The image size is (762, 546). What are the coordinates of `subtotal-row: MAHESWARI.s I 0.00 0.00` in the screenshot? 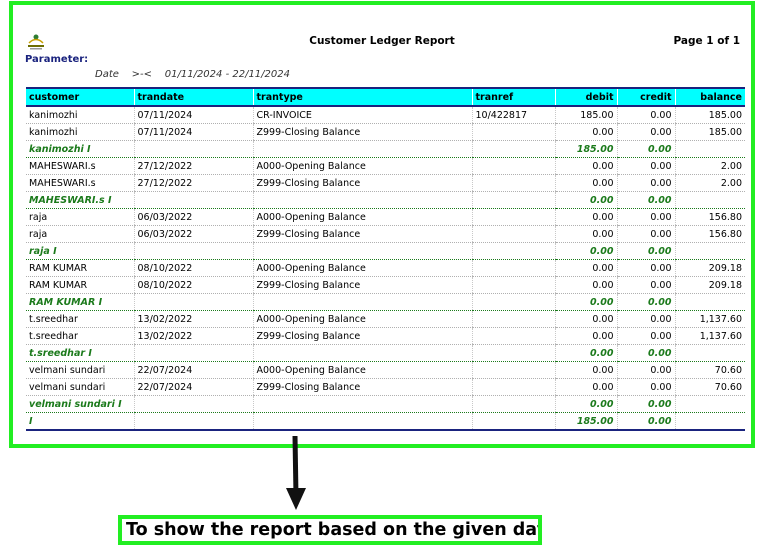 It's located at (385, 200).